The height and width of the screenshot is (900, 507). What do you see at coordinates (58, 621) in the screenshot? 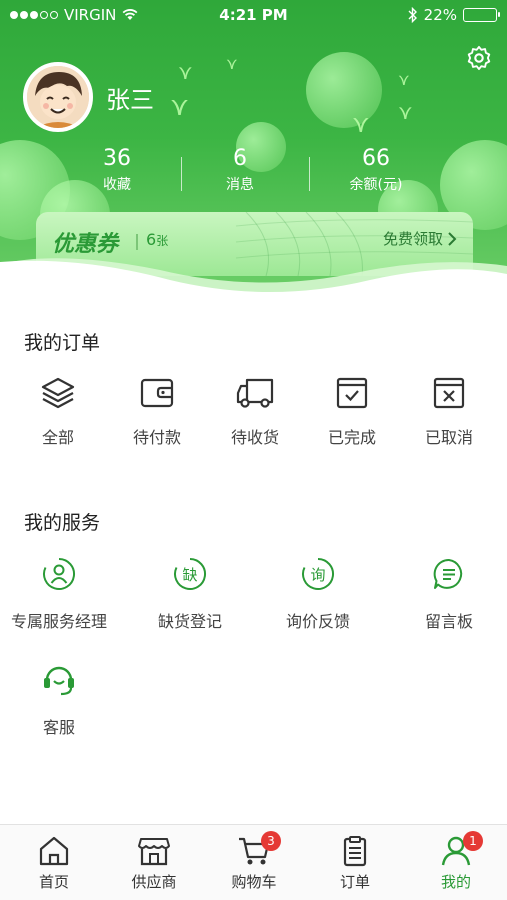
I see `service-label: 专属服务经理` at bounding box center [58, 621].